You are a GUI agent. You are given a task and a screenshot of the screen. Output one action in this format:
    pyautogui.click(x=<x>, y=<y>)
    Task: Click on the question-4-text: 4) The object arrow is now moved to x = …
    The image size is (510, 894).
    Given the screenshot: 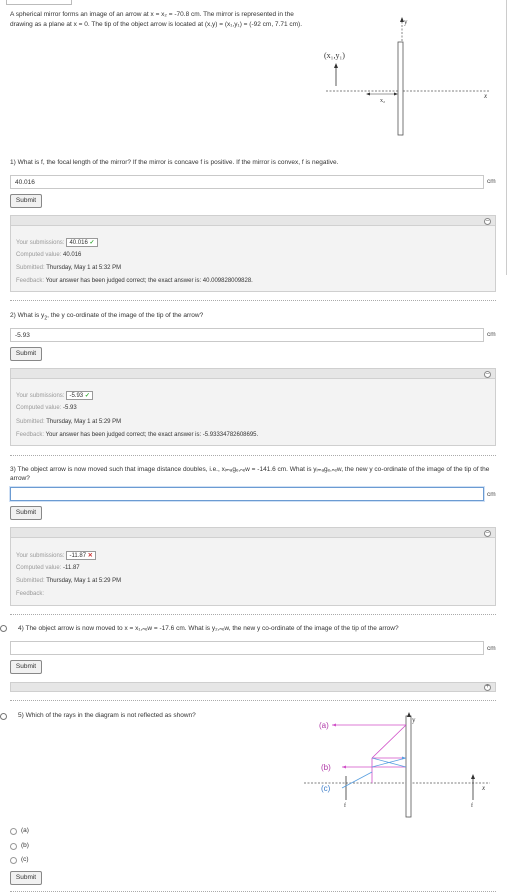 What is the action you would take?
    pyautogui.click(x=208, y=628)
    